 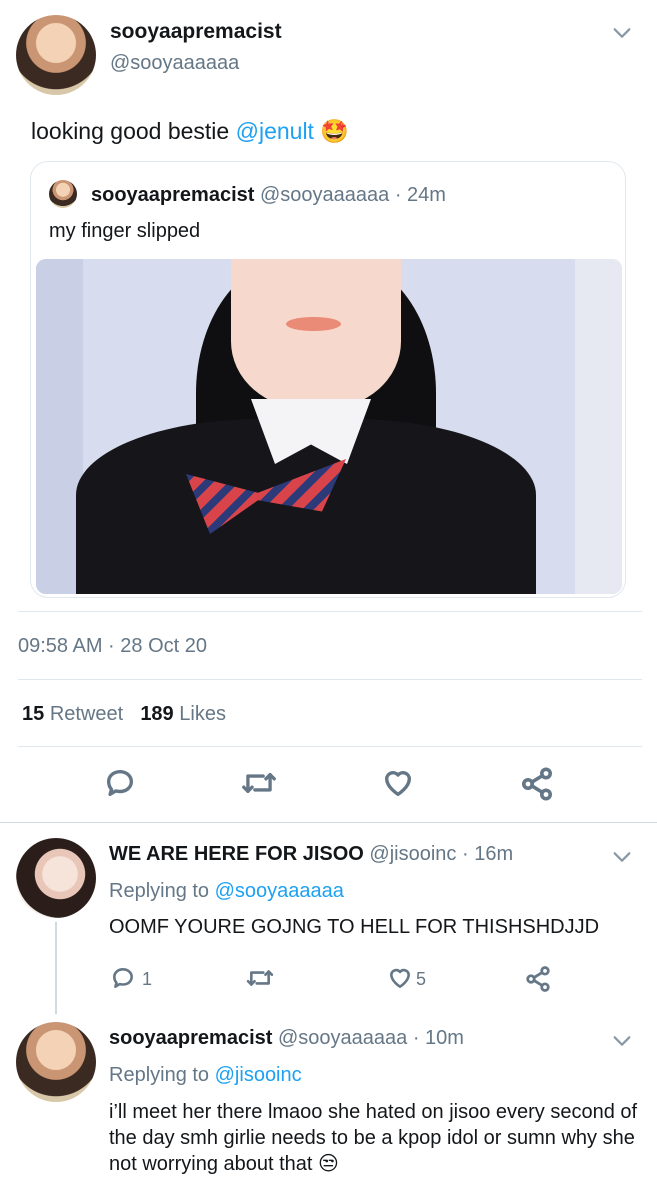 What do you see at coordinates (324, 195) in the screenshot?
I see `quoted-author-handle: @sooyaaaaaa` at bounding box center [324, 195].